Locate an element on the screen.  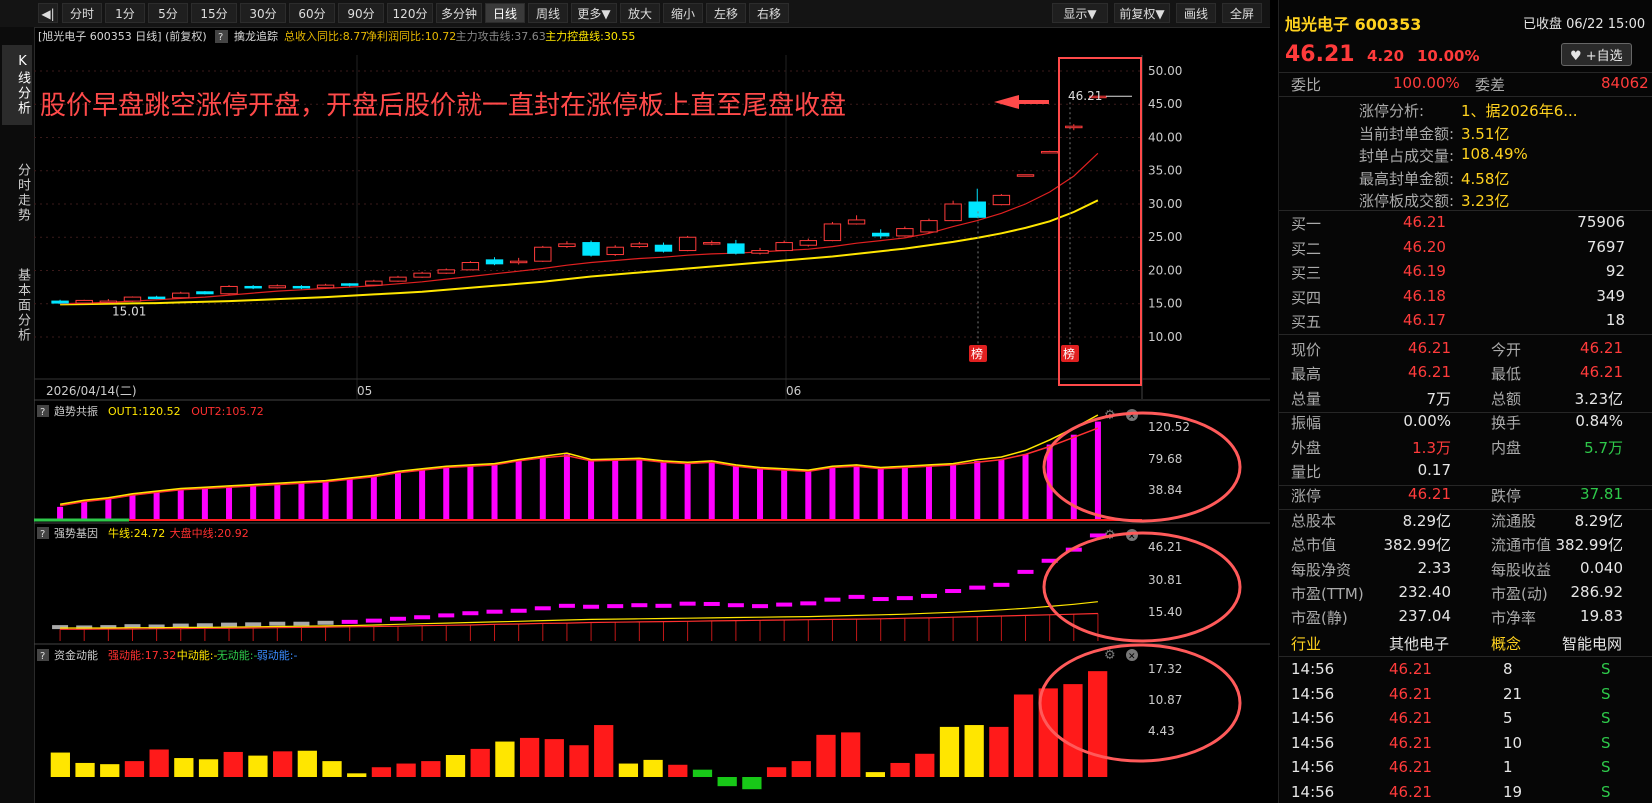
indicator-name: 擒龙追踪 is located at coordinates (256, 36).